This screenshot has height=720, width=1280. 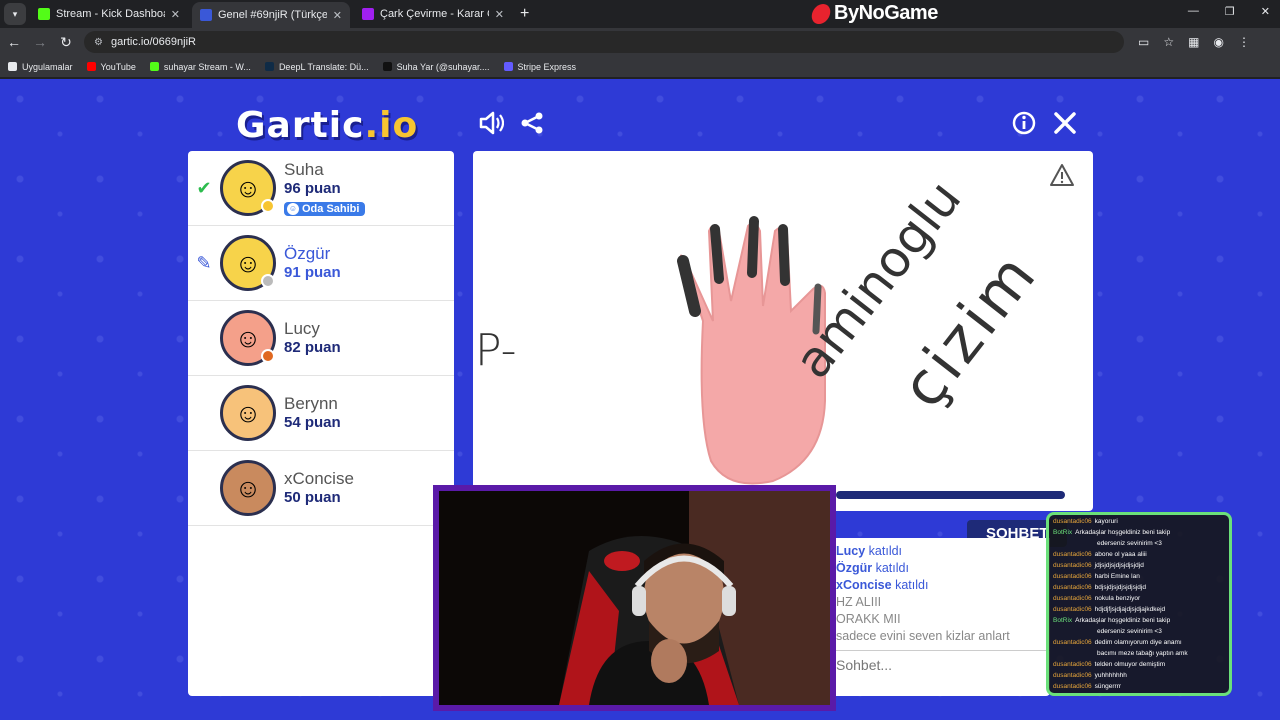 I want to click on webcam-overlay, so click(x=634, y=598).